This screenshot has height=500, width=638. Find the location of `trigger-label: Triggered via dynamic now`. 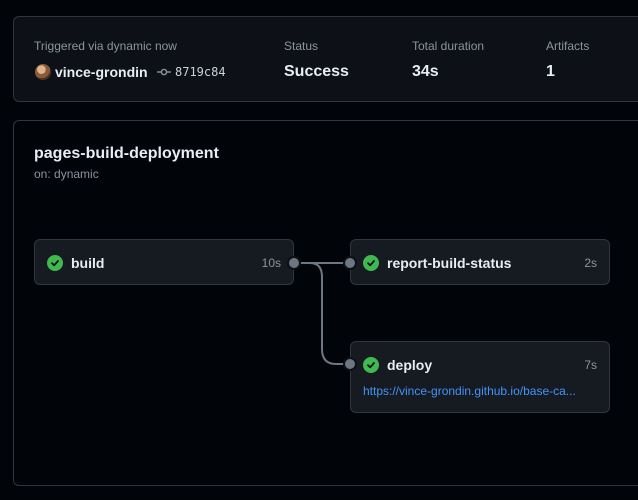

trigger-label: Triggered via dynamic now is located at coordinates (105, 46).